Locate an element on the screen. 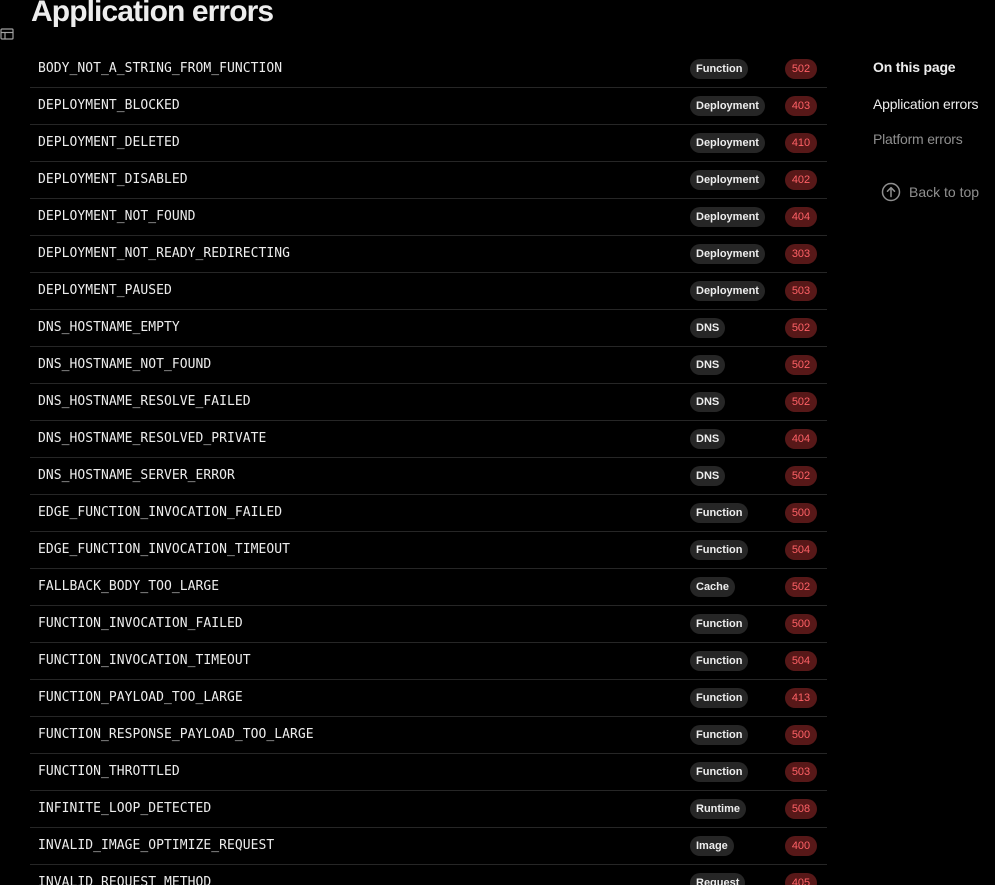 Image resolution: width=995 pixels, height=885 pixels. error-row: DNS_HOSTNAME_EMPTY DNS 502 is located at coordinates (428, 328).